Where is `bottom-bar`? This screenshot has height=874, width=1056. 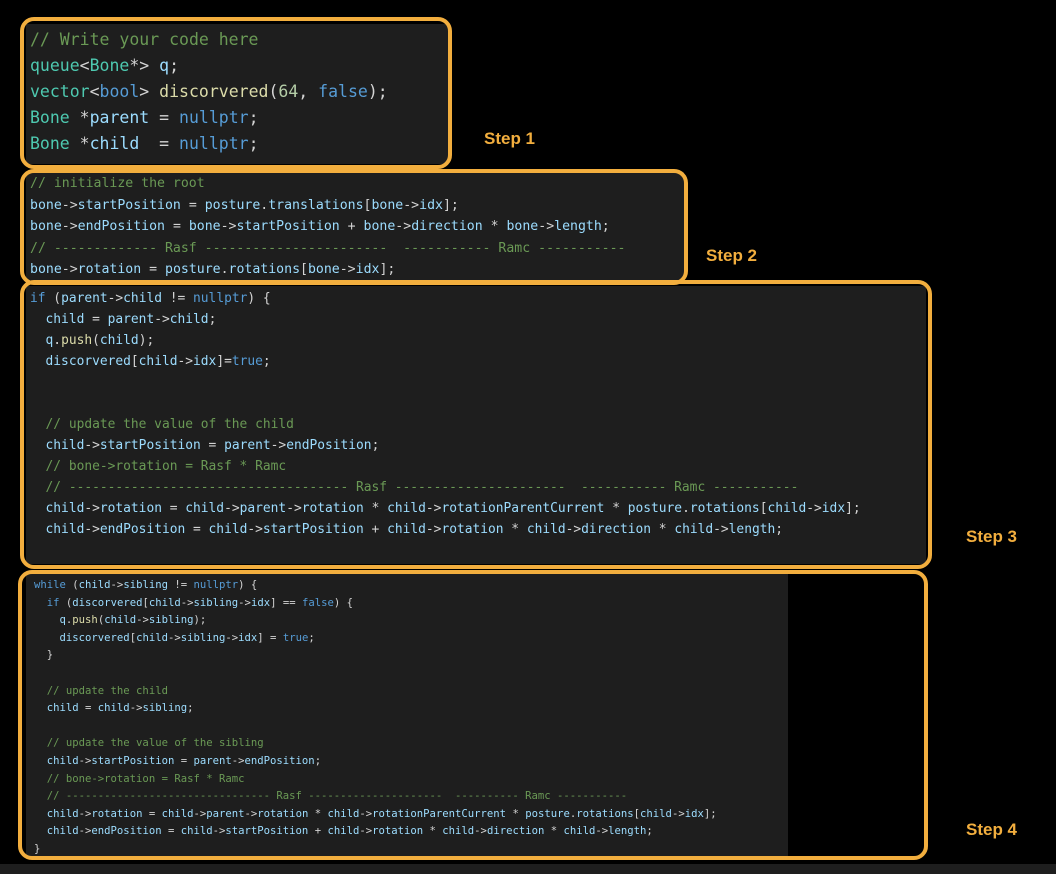
bottom-bar is located at coordinates (528, 869).